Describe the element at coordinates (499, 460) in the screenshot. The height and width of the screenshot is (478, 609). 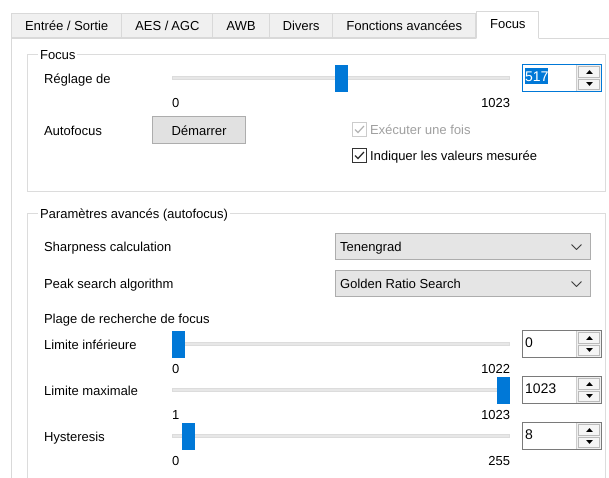
I see `max-value: 255` at that location.